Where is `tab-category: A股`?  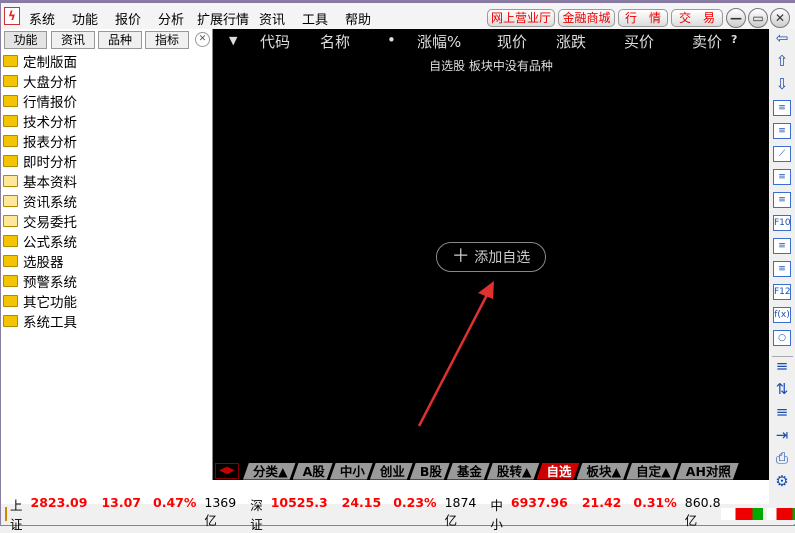 tab-category: A股 is located at coordinates (313, 471).